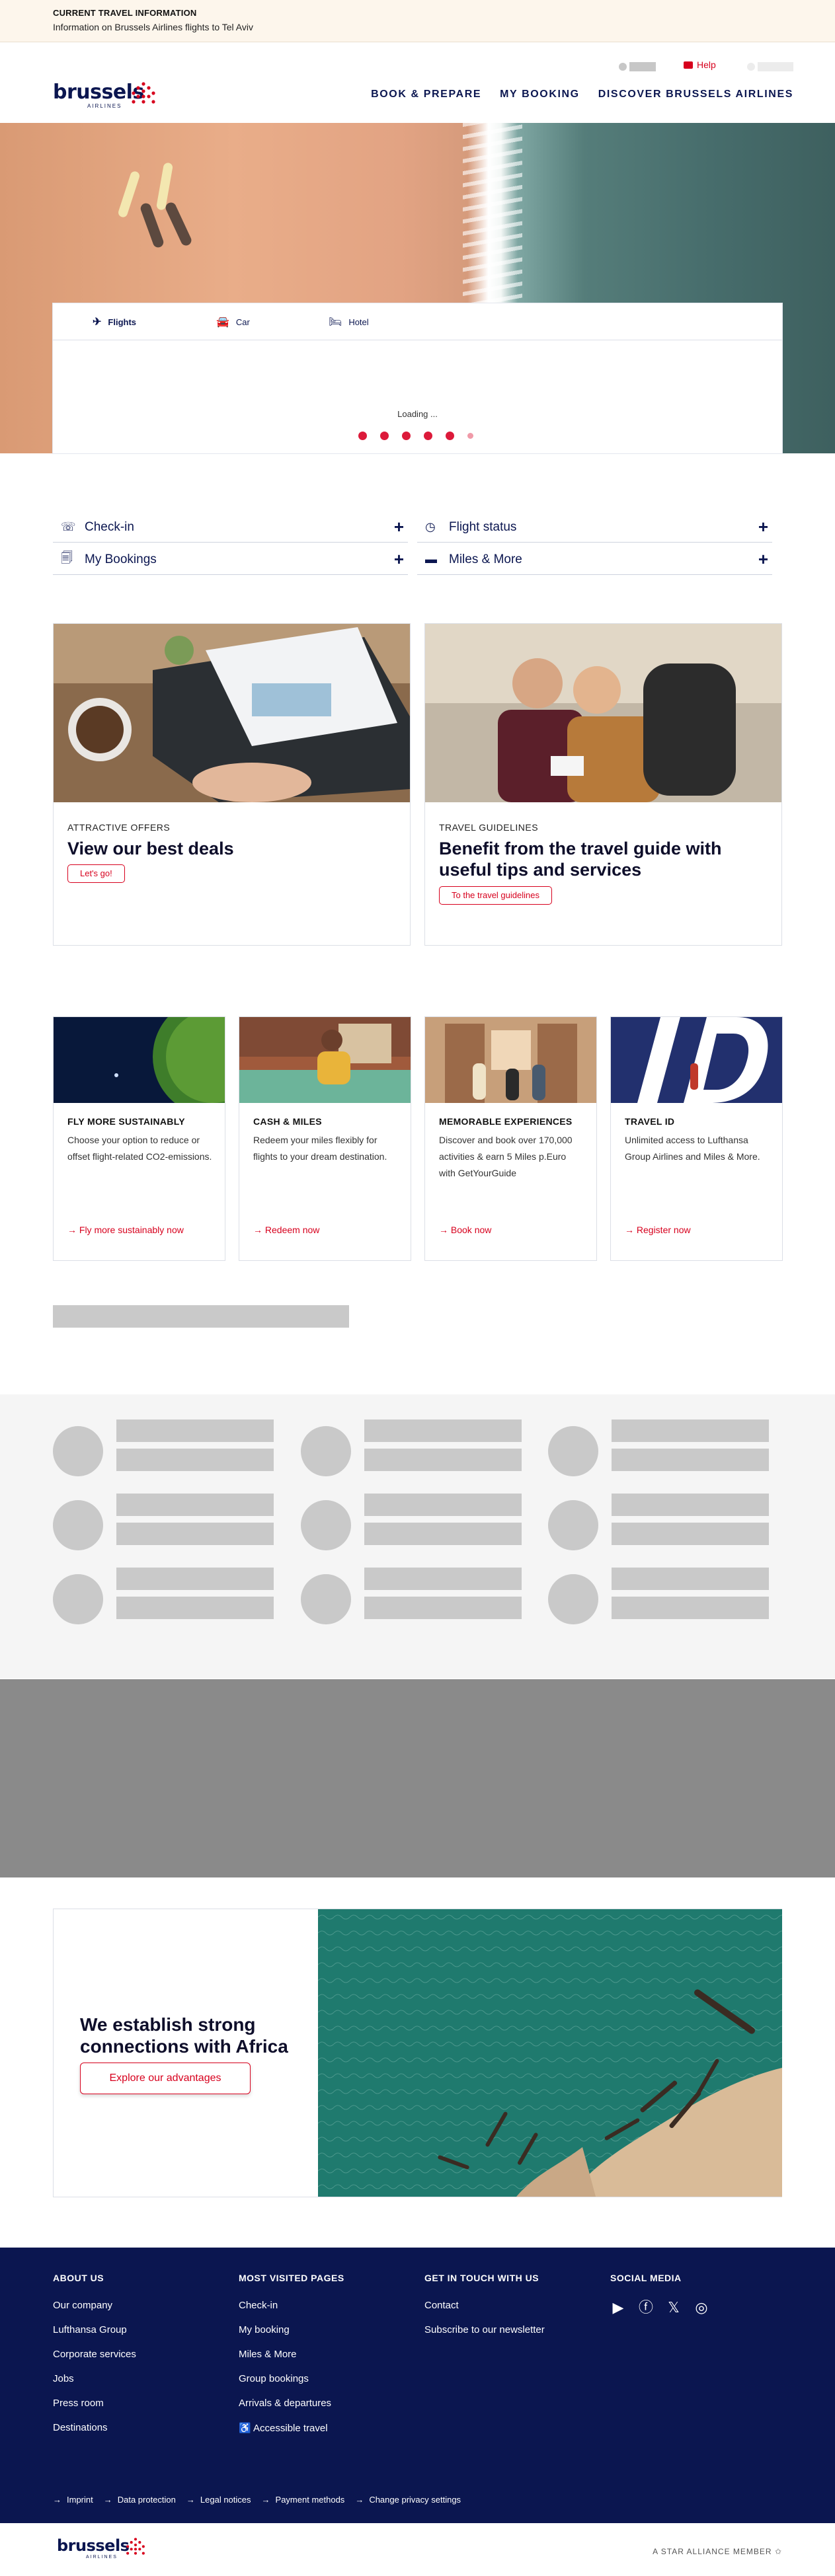 The width and height of the screenshot is (835, 2576). I want to click on explore-advantages-button: Explore our advantages, so click(165, 2078).